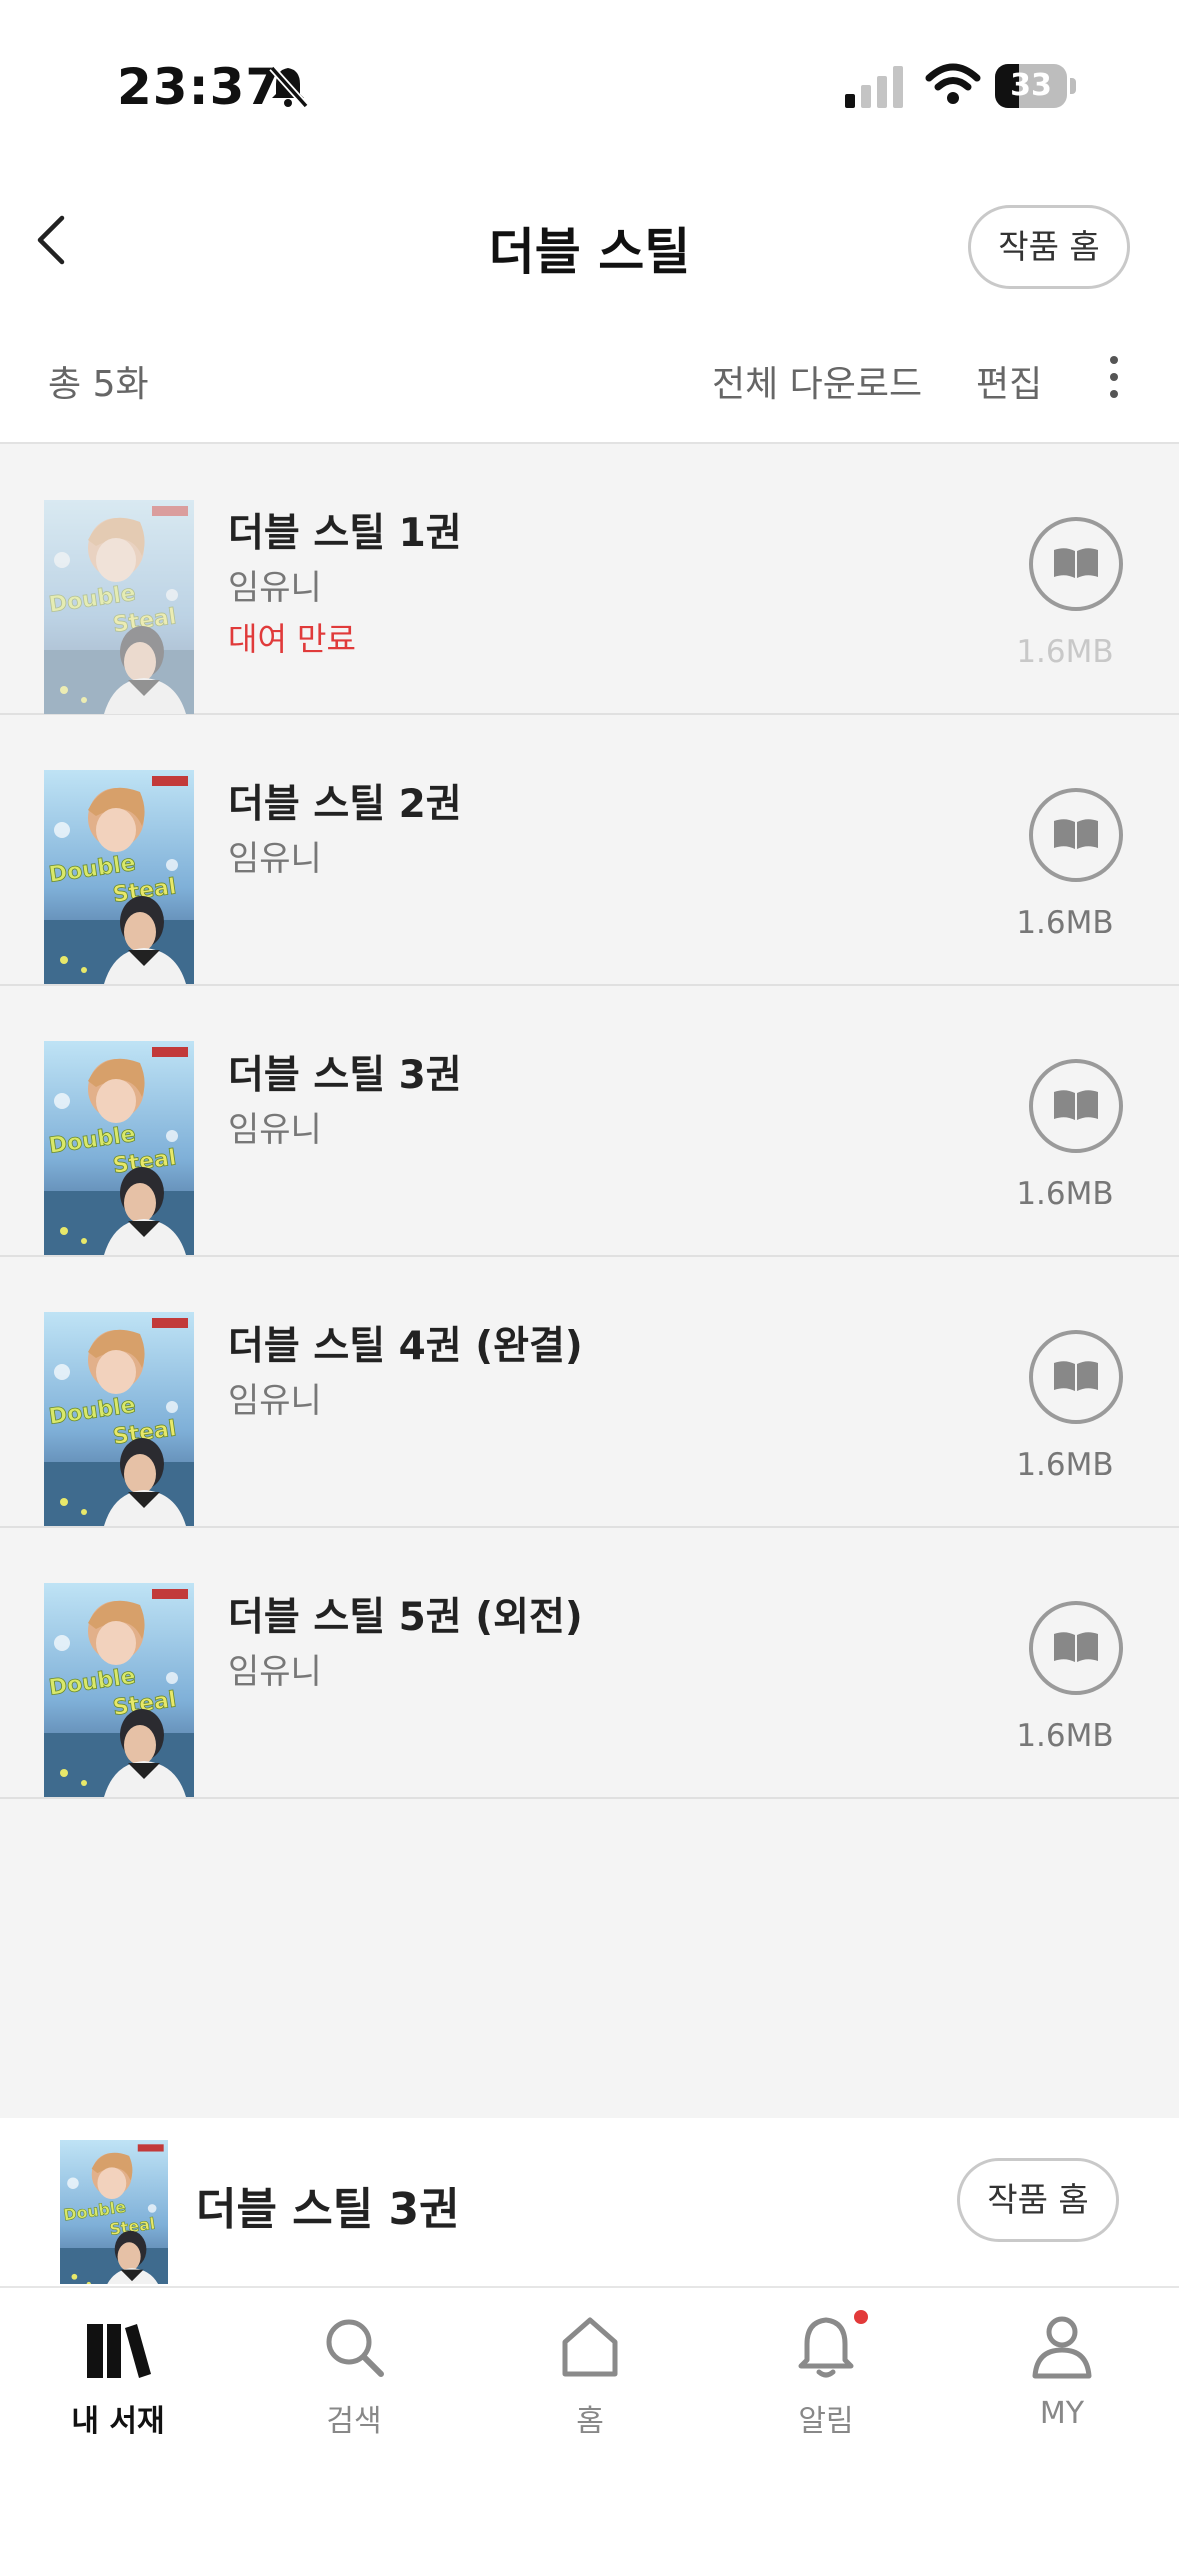 Image resolution: width=1179 pixels, height=2556 pixels. I want to click on tab-label: 검색, so click(354, 2421).